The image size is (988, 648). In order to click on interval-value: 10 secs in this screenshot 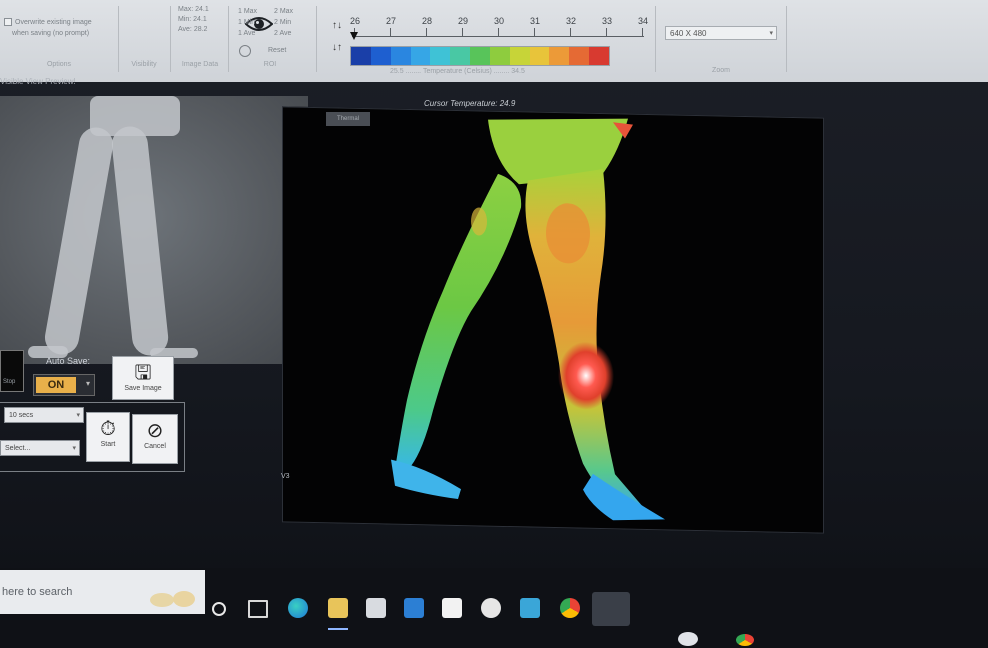, I will do `click(21, 415)`.